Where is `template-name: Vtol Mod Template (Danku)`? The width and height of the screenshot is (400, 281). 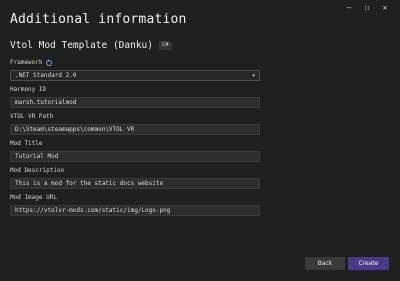
template-name: Vtol Mod Template (Danku) is located at coordinates (81, 45).